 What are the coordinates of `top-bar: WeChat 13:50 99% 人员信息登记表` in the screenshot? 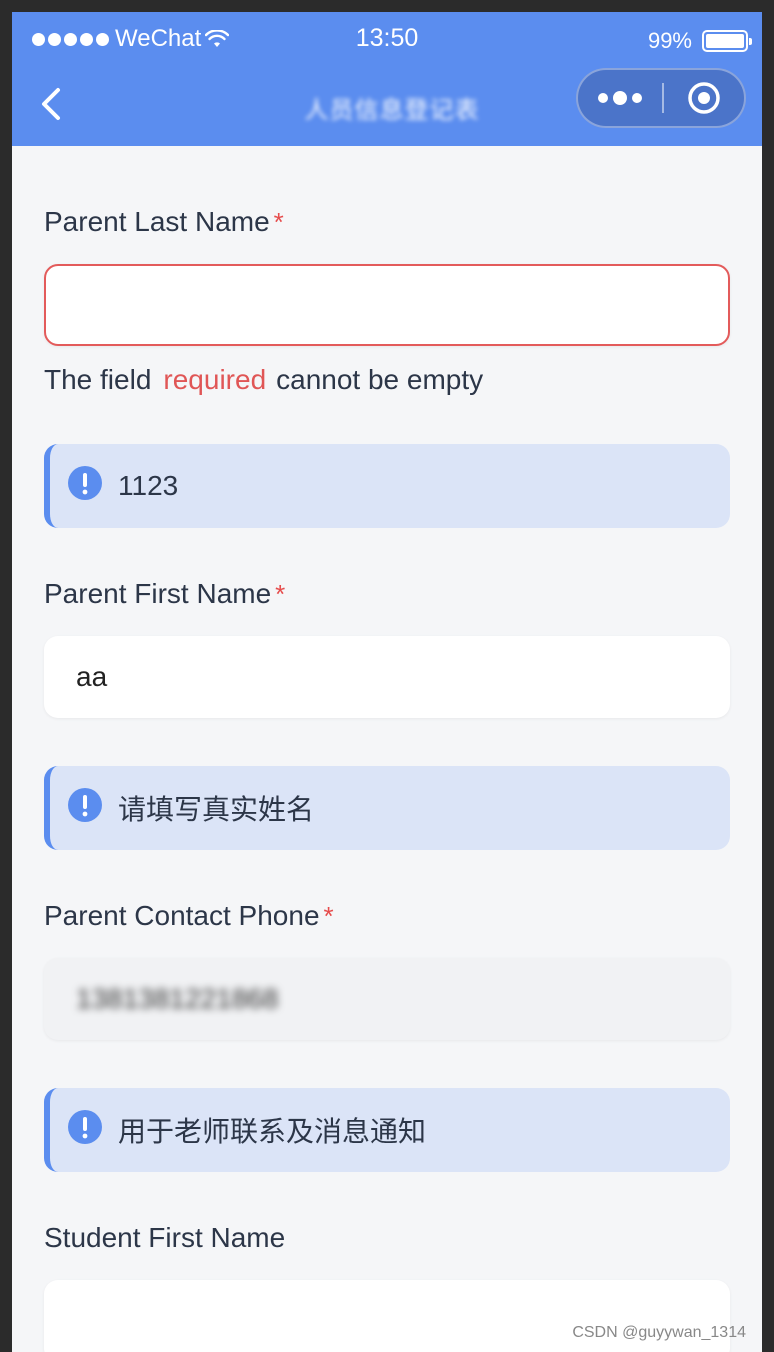 It's located at (387, 79).